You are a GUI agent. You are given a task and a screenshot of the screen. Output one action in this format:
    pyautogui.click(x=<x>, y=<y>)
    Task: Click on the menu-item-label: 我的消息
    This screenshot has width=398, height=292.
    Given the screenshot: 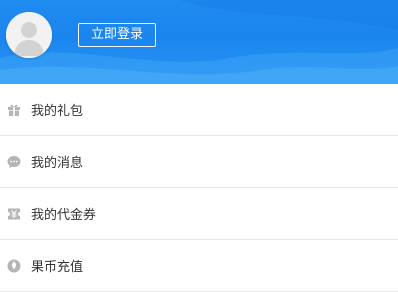 What is the action you would take?
    pyautogui.click(x=57, y=163)
    